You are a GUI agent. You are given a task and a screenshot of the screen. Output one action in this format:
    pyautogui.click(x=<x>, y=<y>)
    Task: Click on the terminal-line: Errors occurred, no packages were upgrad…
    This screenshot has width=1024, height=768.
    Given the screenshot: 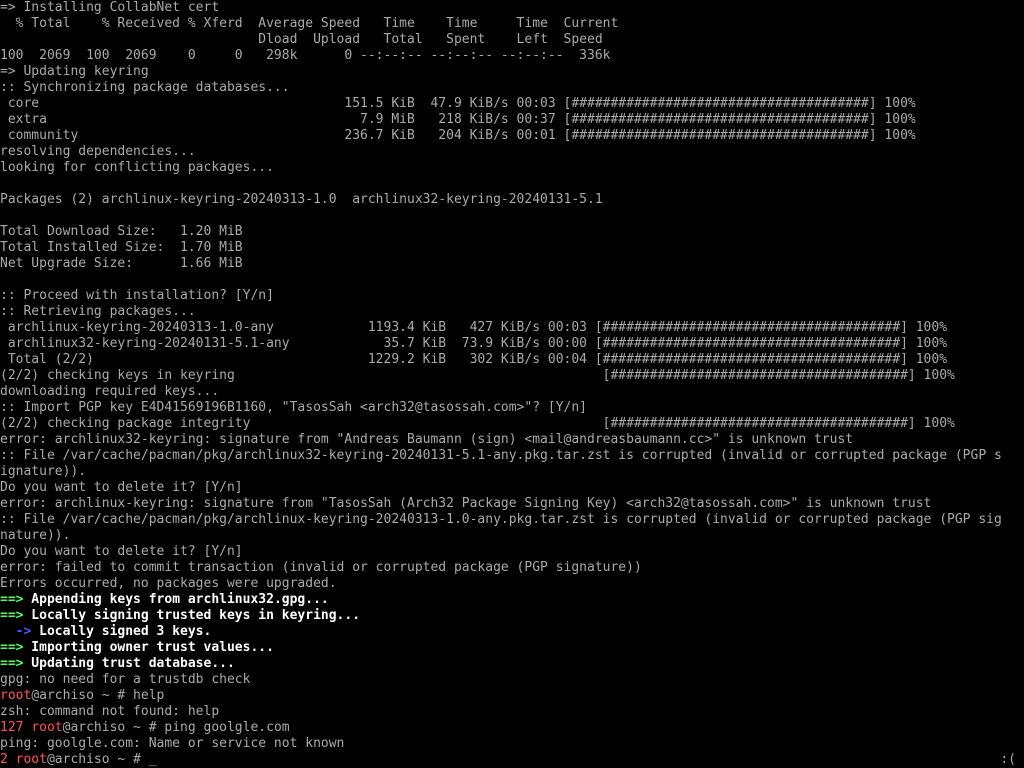 What is the action you would take?
    pyautogui.click(x=168, y=583)
    